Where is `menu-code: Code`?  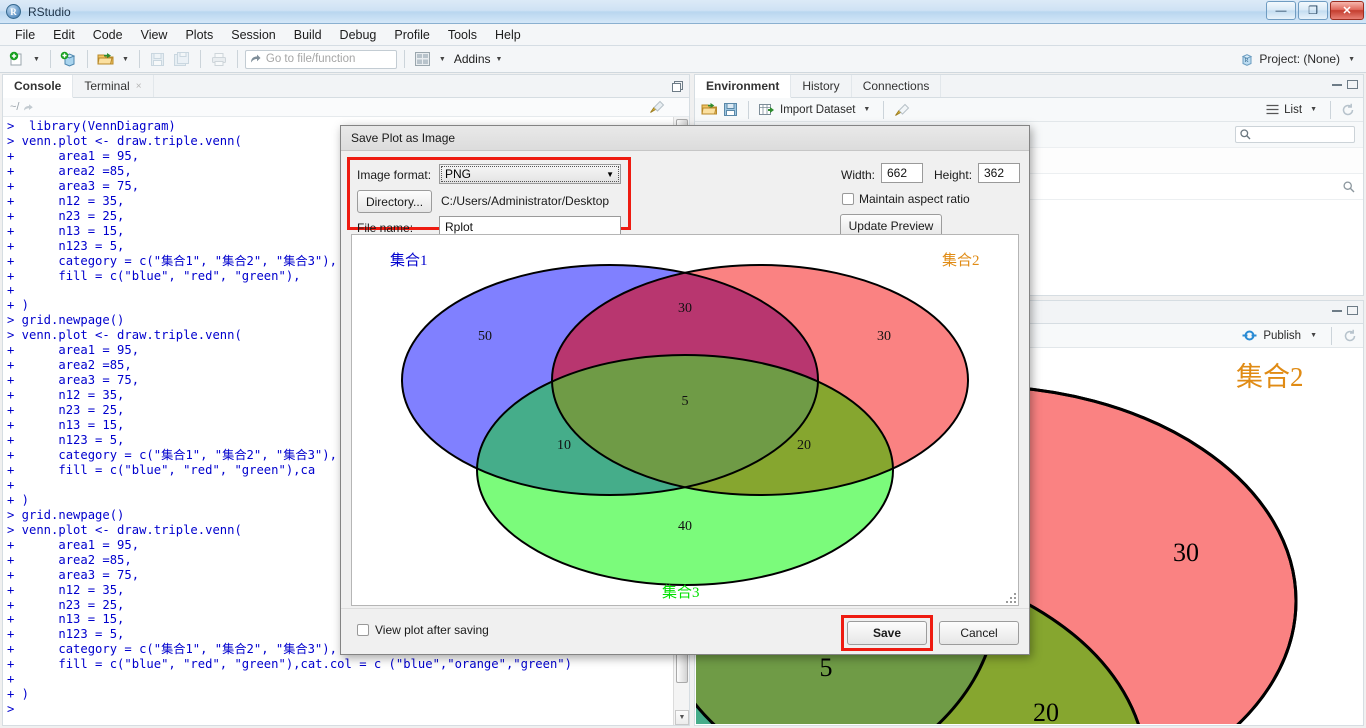 menu-code: Code is located at coordinates (108, 35).